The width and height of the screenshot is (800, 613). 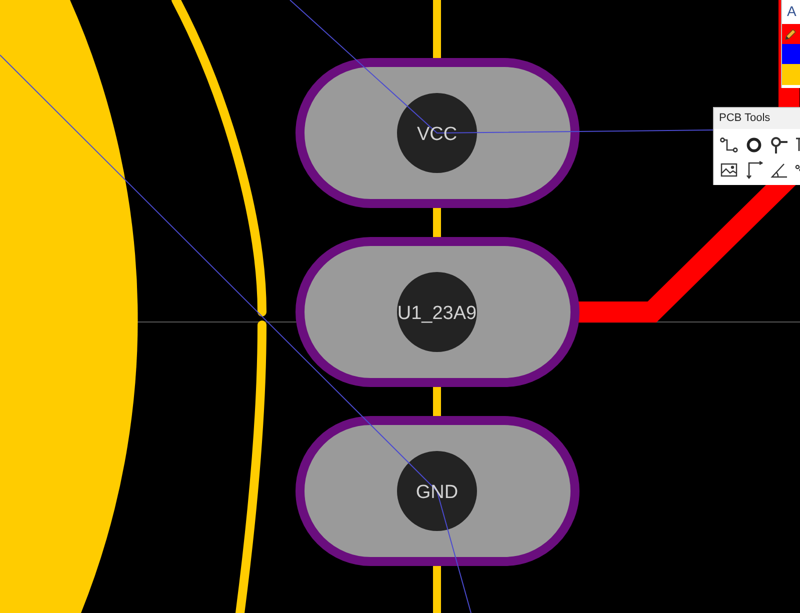 What do you see at coordinates (779, 145) in the screenshot?
I see `pin-icon` at bounding box center [779, 145].